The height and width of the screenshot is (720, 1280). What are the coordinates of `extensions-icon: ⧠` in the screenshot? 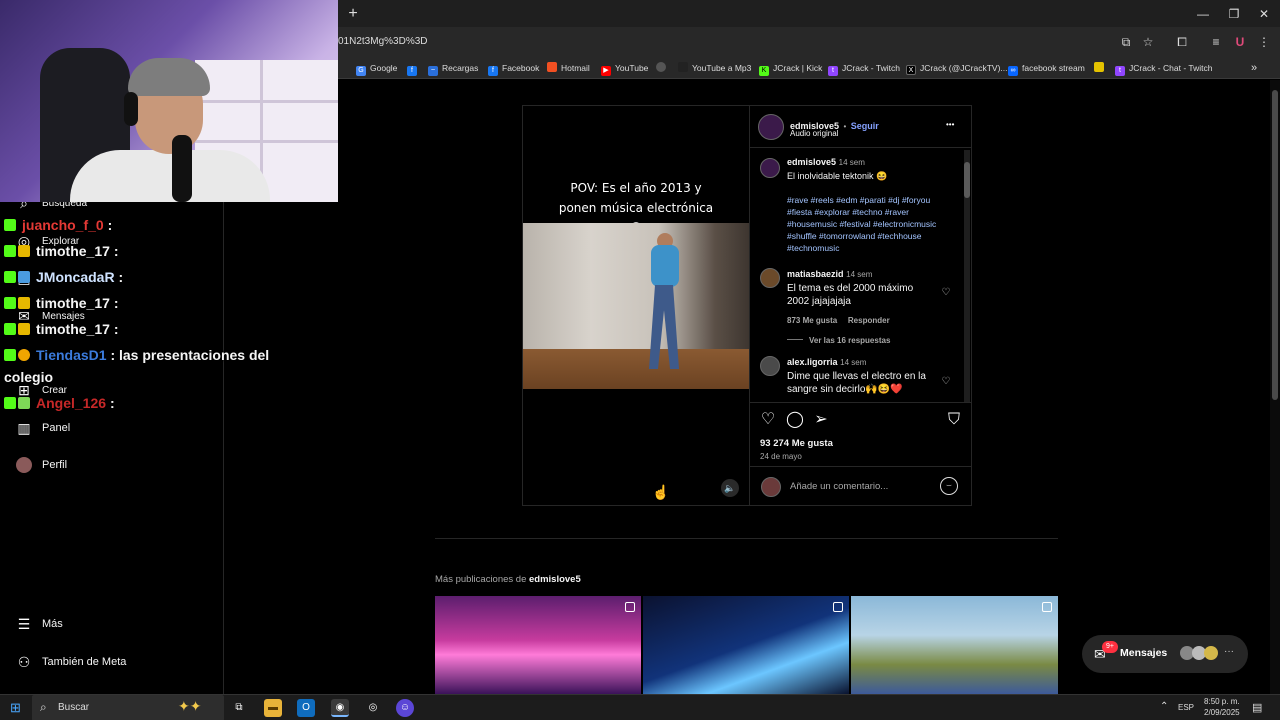 It's located at (1182, 42).